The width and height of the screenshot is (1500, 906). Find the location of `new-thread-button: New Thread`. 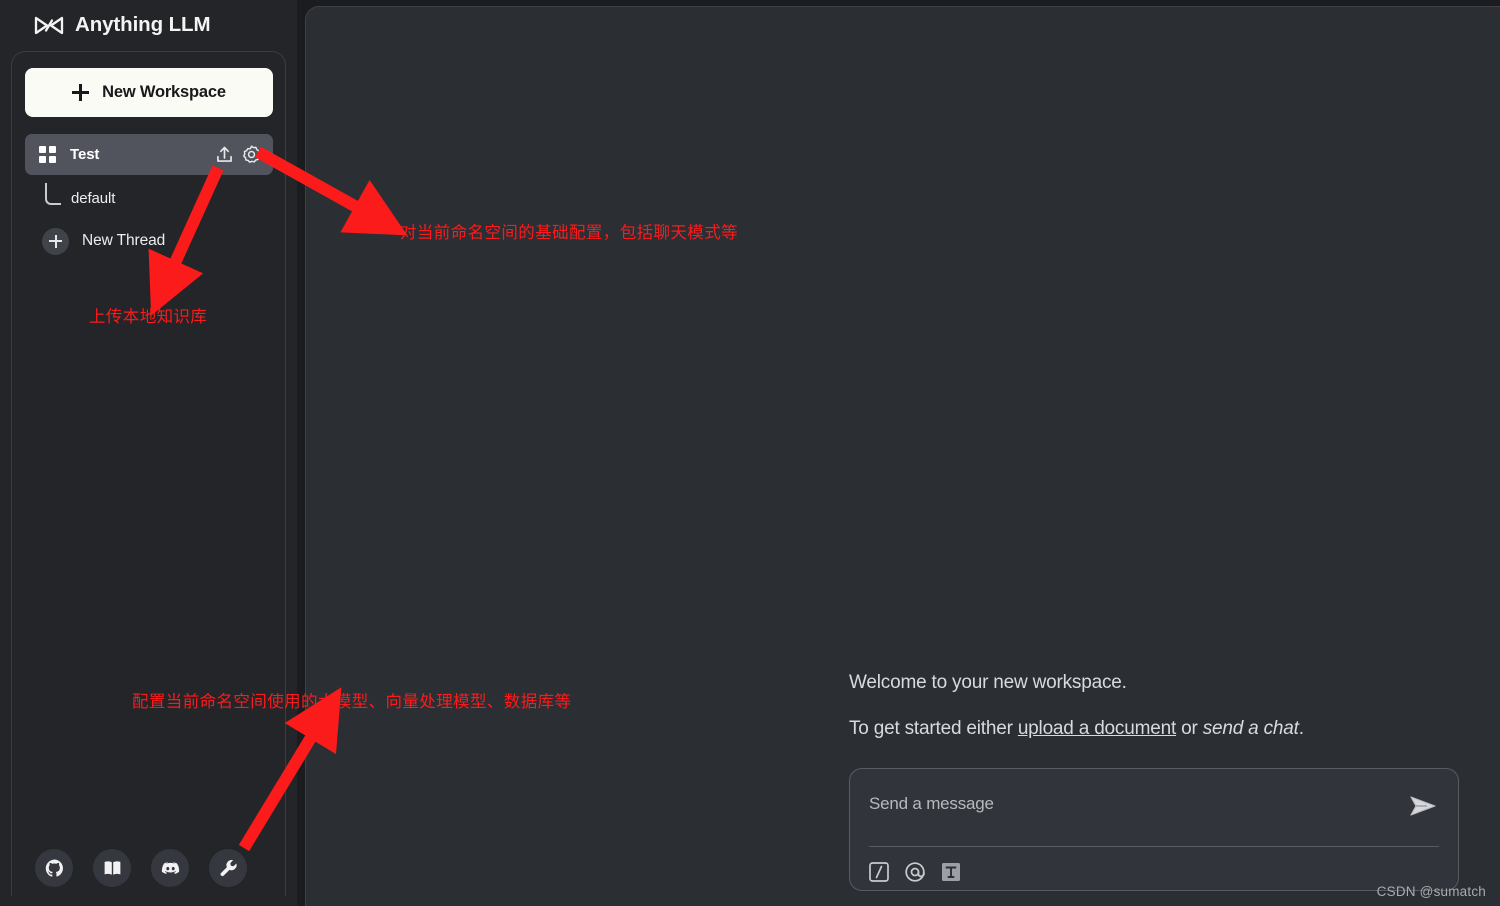

new-thread-button: New Thread is located at coordinates (149, 241).